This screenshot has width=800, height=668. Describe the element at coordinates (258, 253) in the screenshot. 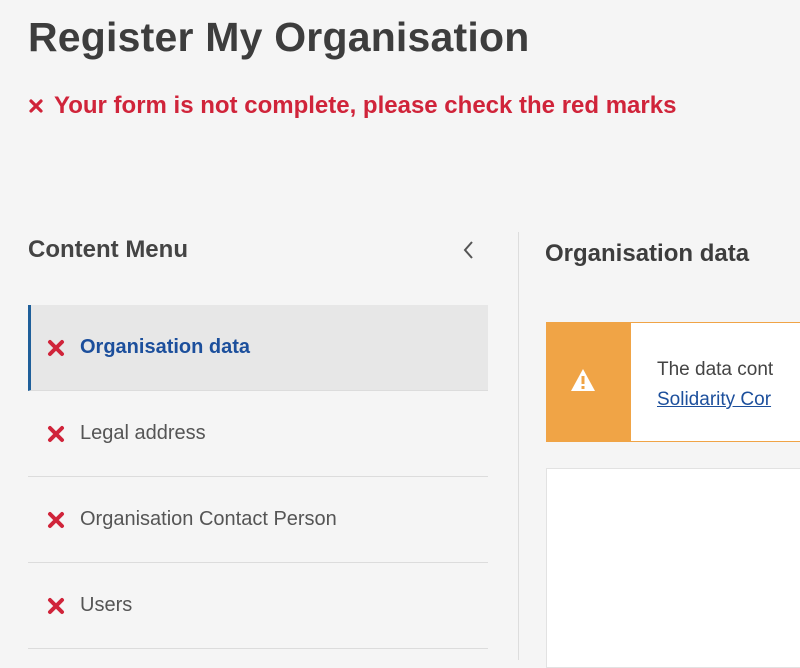

I see `content-menu-header: Content Menu` at that location.